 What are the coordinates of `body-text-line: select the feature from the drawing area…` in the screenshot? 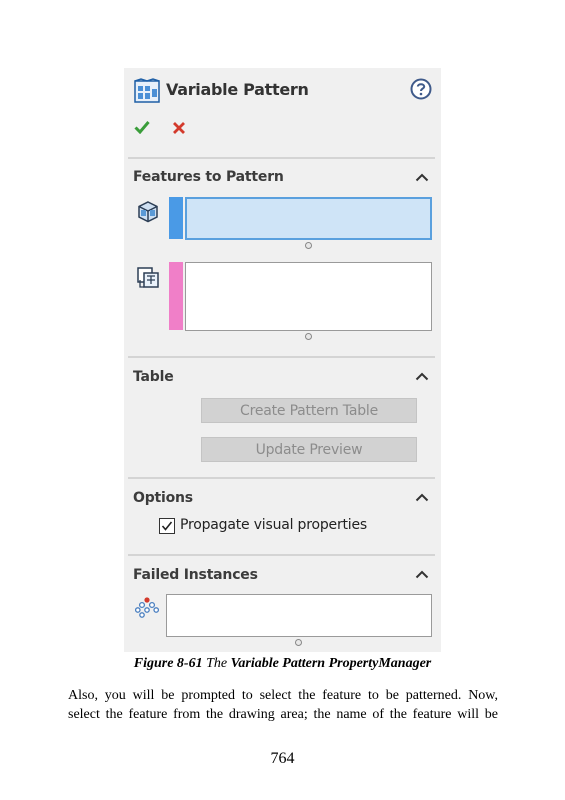 It's located at (283, 714).